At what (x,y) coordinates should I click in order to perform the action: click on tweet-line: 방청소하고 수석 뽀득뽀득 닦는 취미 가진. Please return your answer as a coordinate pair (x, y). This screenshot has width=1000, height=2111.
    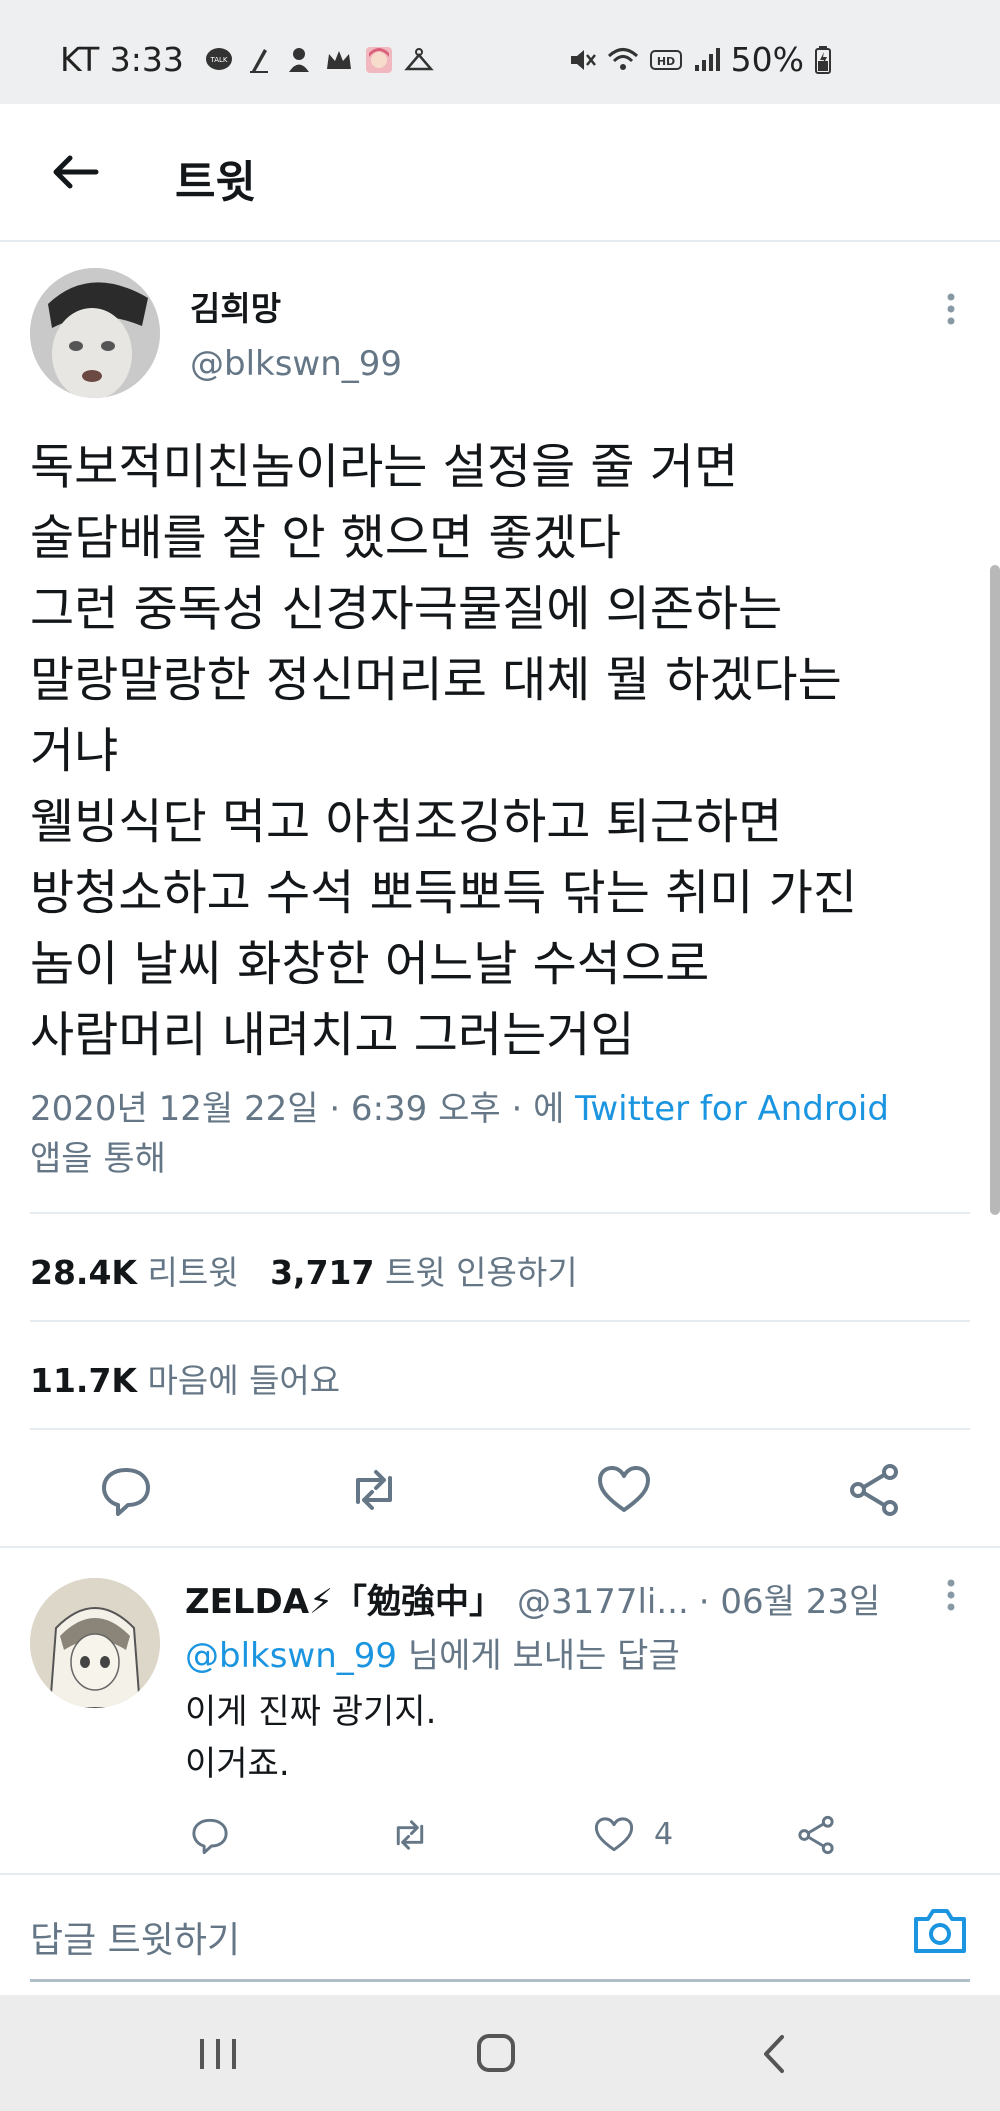
    Looking at the image, I should click on (444, 893).